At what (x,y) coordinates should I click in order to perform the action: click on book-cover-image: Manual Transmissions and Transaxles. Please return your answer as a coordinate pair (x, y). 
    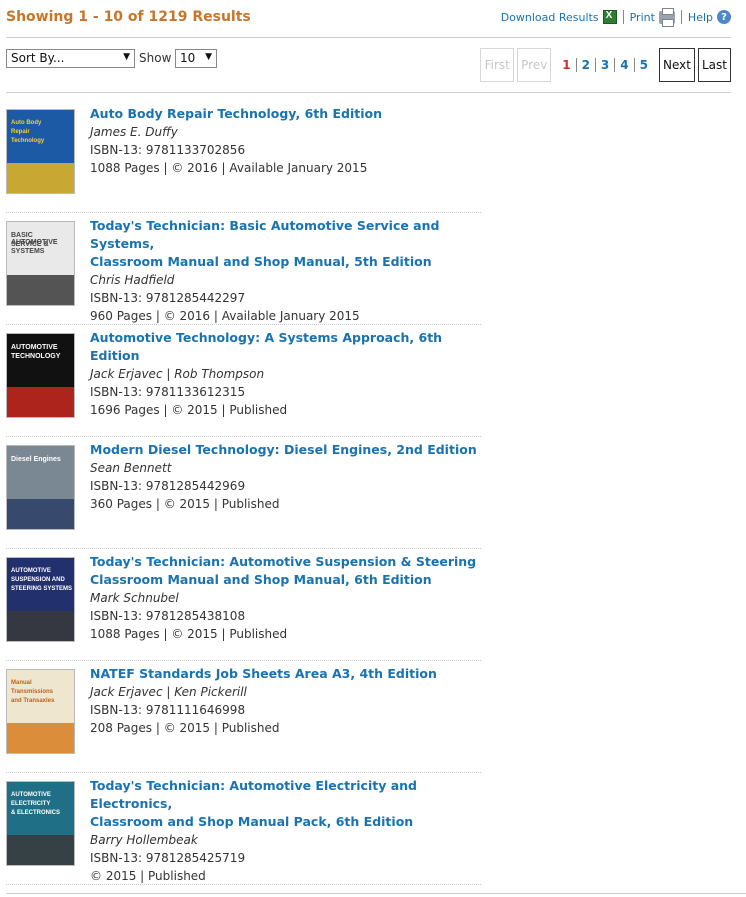
    Looking at the image, I should click on (40, 711).